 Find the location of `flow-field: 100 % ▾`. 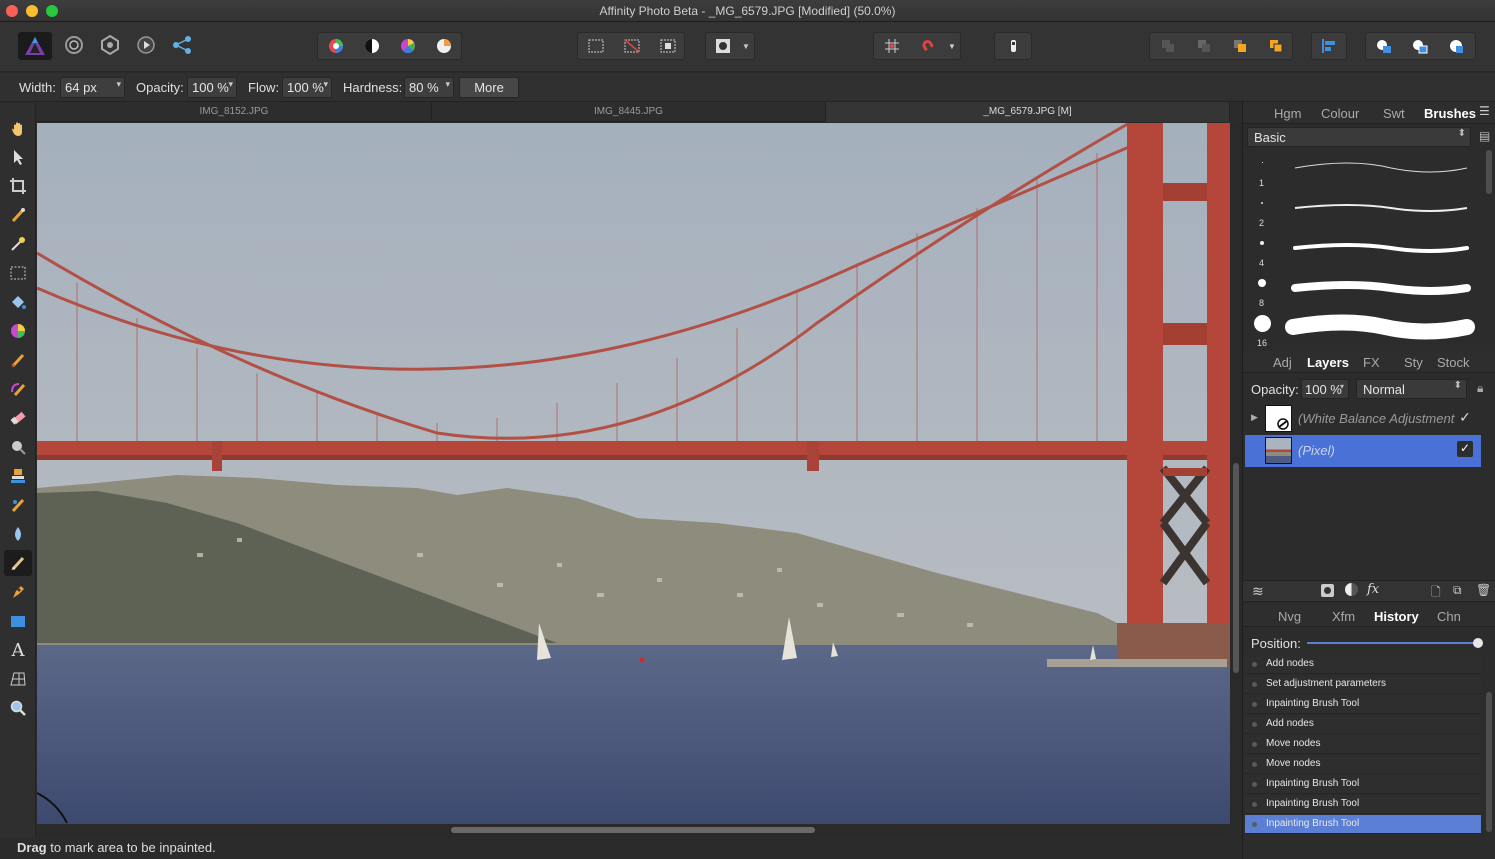

flow-field: 100 % ▾ is located at coordinates (307, 87).